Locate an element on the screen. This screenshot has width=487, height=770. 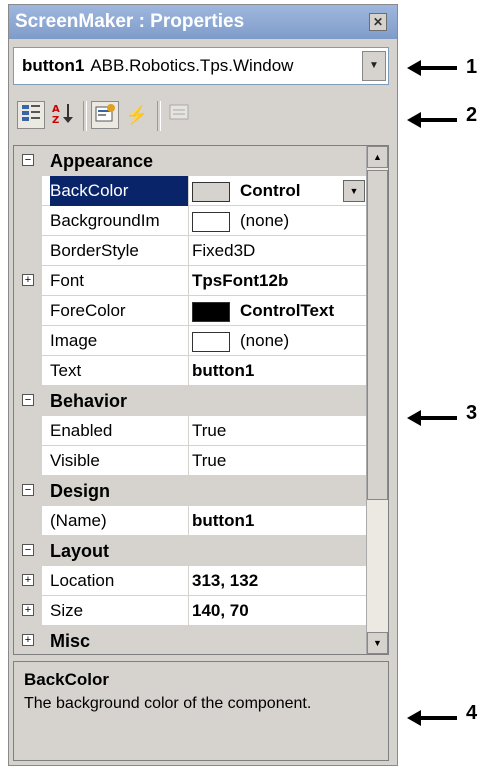
property-row: Text button1 is located at coordinates (190, 371).